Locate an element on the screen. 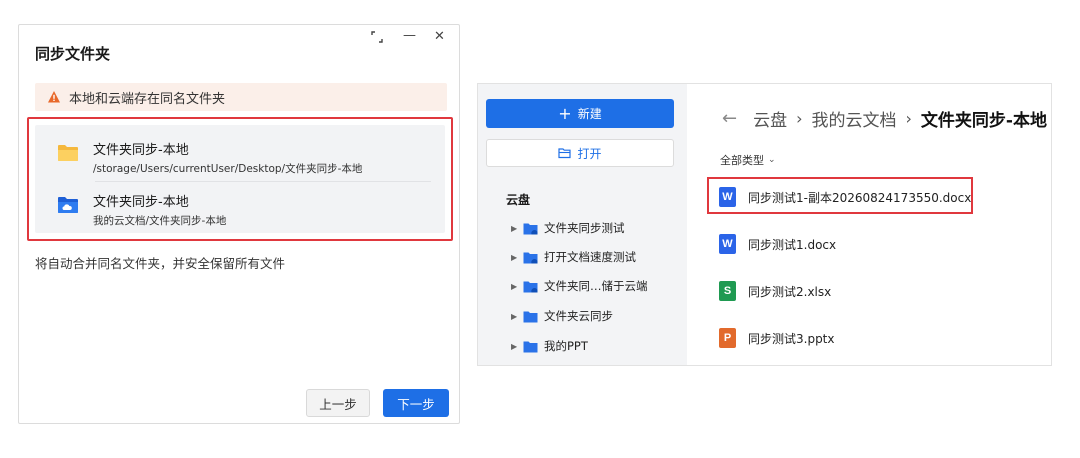  file-row: W 同步测试1-副本20260824173550.docx is located at coordinates (845, 197).